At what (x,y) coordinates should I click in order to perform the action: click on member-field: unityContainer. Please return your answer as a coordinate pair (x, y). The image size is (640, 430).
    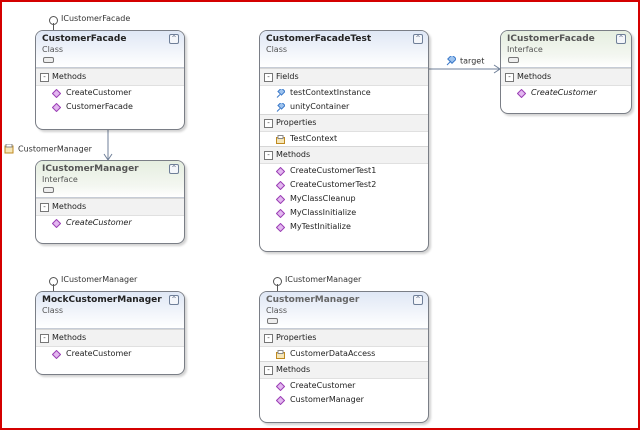
    Looking at the image, I should click on (344, 107).